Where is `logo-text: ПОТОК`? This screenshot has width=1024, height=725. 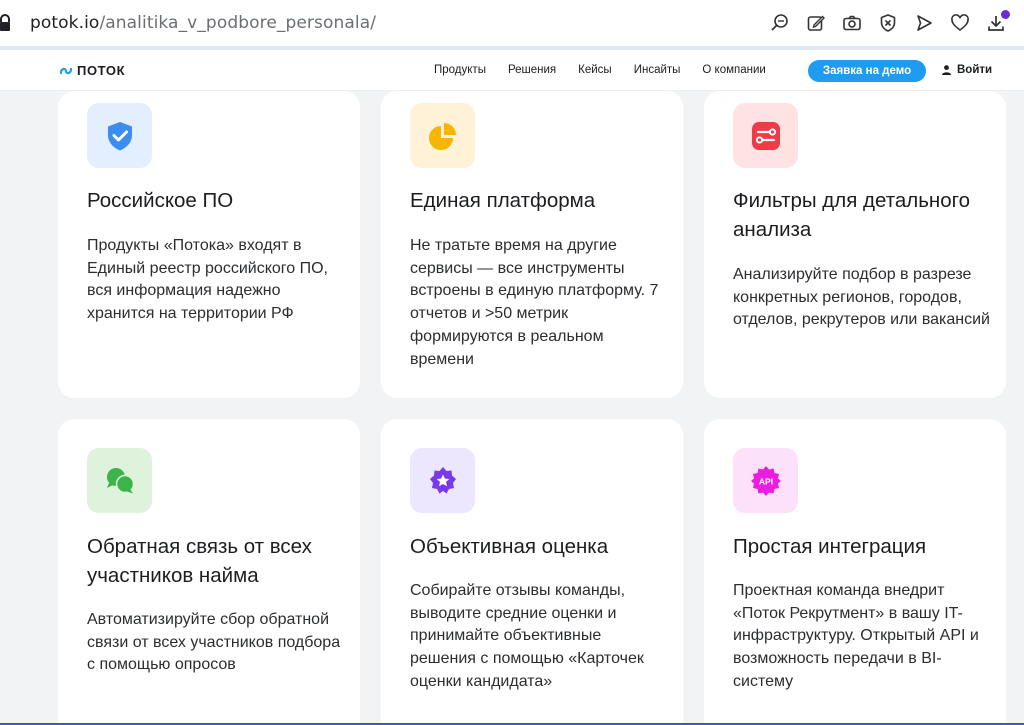 logo-text: ПОТОК is located at coordinates (101, 70).